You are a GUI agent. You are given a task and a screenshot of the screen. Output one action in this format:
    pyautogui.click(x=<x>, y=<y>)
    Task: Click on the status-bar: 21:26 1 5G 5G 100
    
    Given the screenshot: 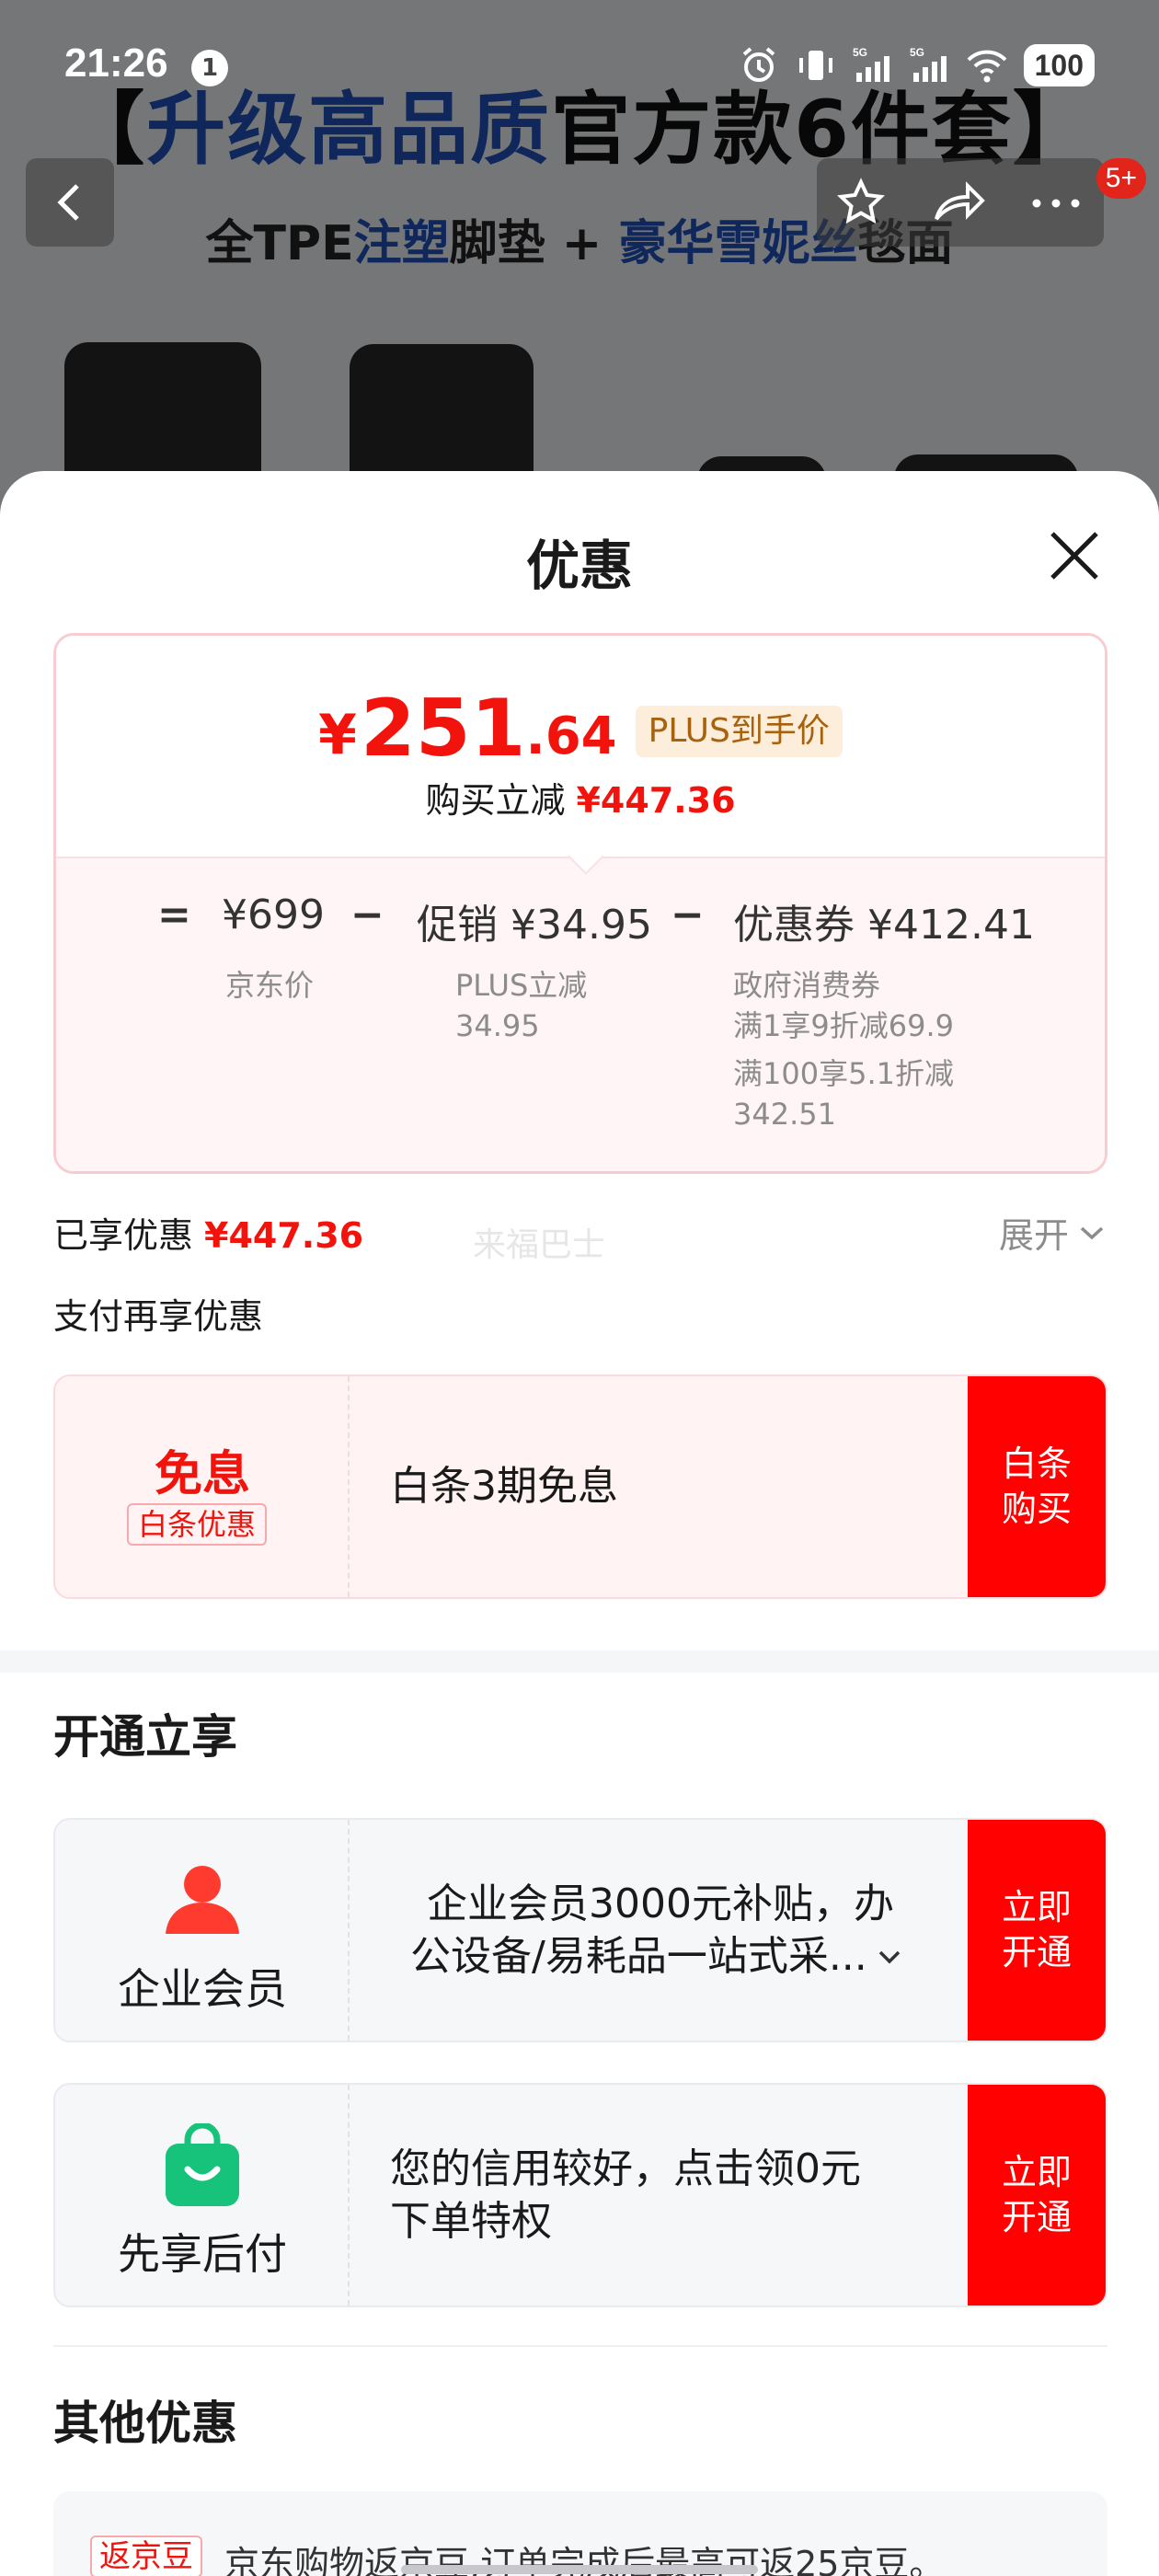 What is the action you would take?
    pyautogui.click(x=579, y=46)
    